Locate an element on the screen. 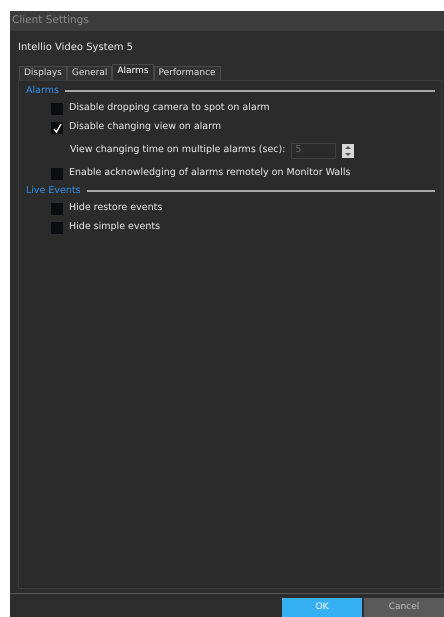 The image size is (444, 617). section-title: Alarms is located at coordinates (42, 91).